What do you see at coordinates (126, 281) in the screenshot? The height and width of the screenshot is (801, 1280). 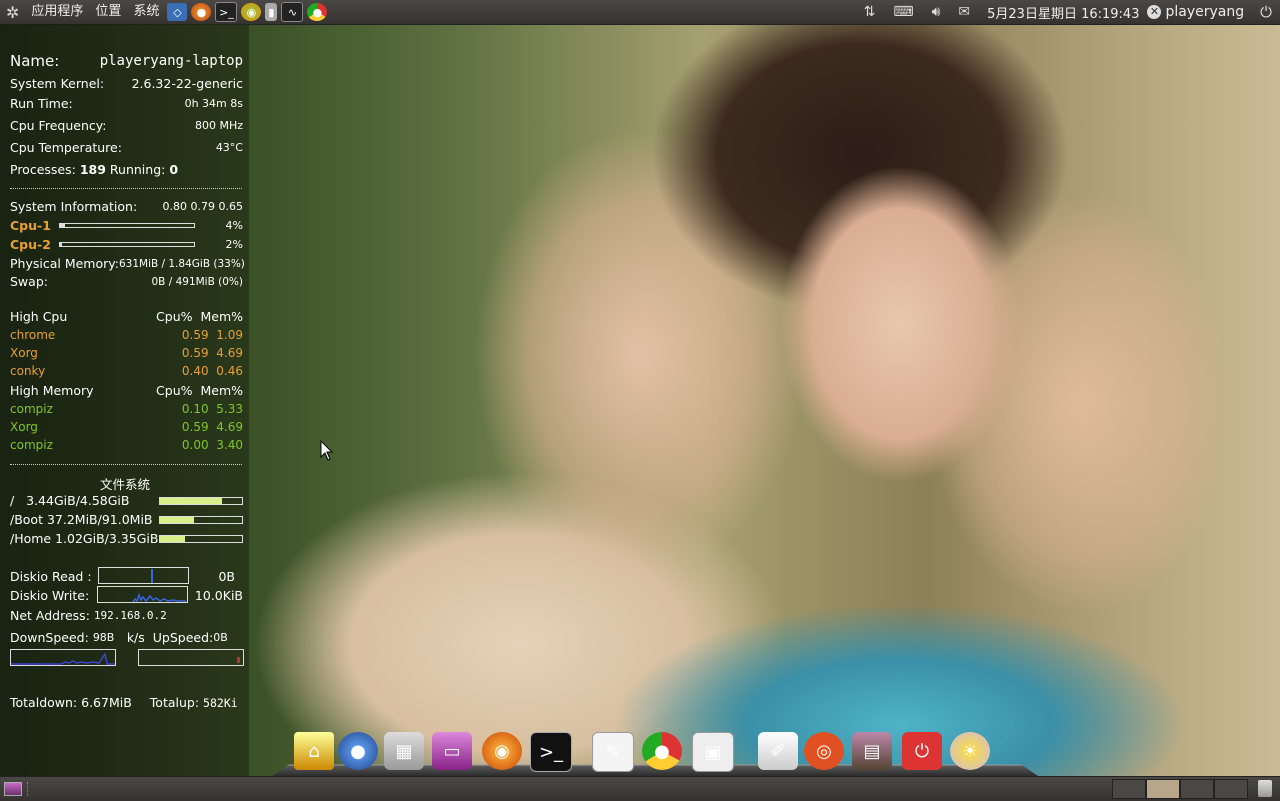 I see `swap-row: Swap: 0B / 491MiB (0%)` at bounding box center [126, 281].